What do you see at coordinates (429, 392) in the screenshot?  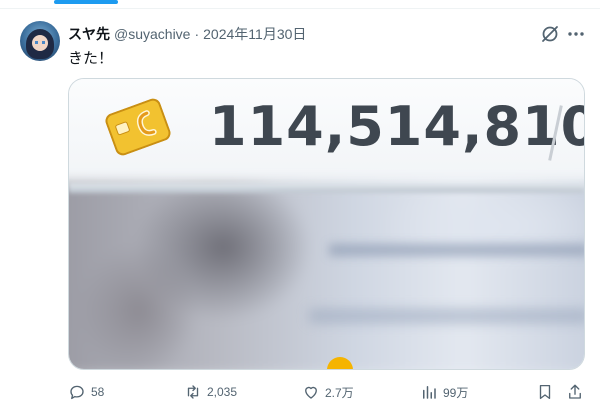 I see `views-icon` at bounding box center [429, 392].